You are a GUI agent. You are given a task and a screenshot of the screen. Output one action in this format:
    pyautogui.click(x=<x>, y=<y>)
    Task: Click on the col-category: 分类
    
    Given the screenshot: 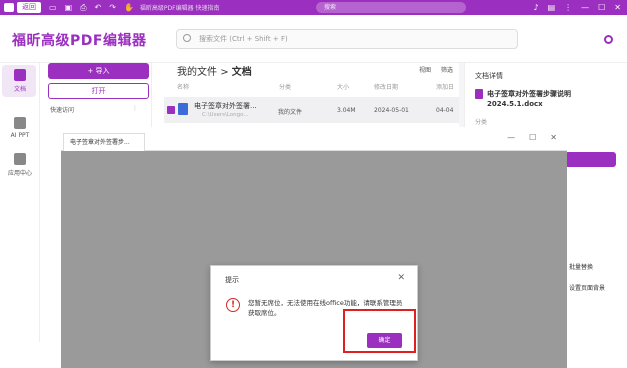 What is the action you would take?
    pyautogui.click(x=285, y=86)
    